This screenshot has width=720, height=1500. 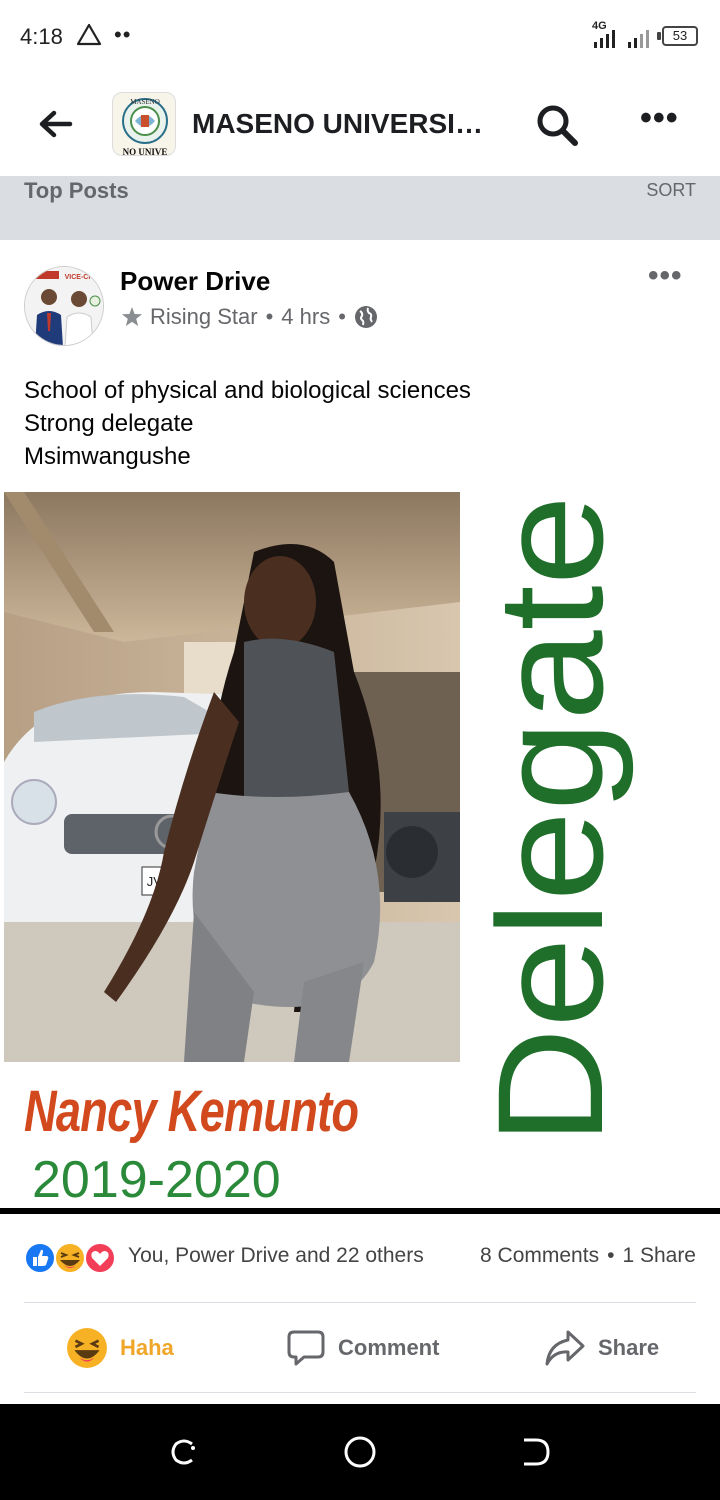 What do you see at coordinates (536, 1452) in the screenshot?
I see `back-icon` at bounding box center [536, 1452].